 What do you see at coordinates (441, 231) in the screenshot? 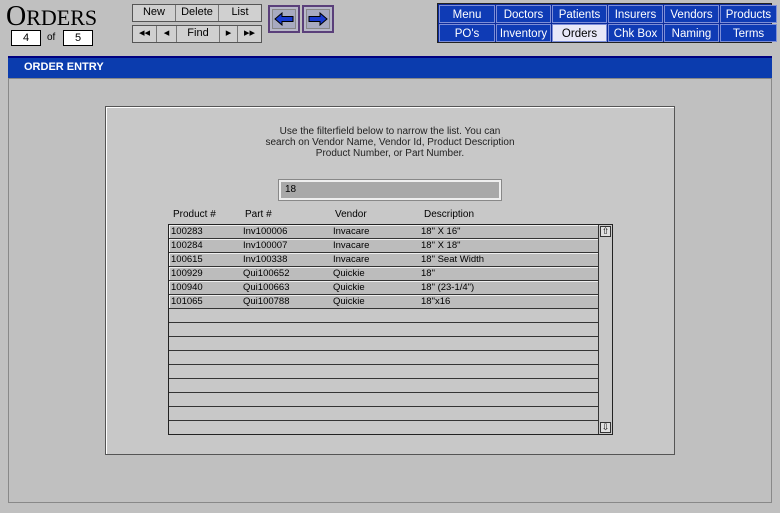
I see `cell-description: 18" X 16"` at bounding box center [441, 231].